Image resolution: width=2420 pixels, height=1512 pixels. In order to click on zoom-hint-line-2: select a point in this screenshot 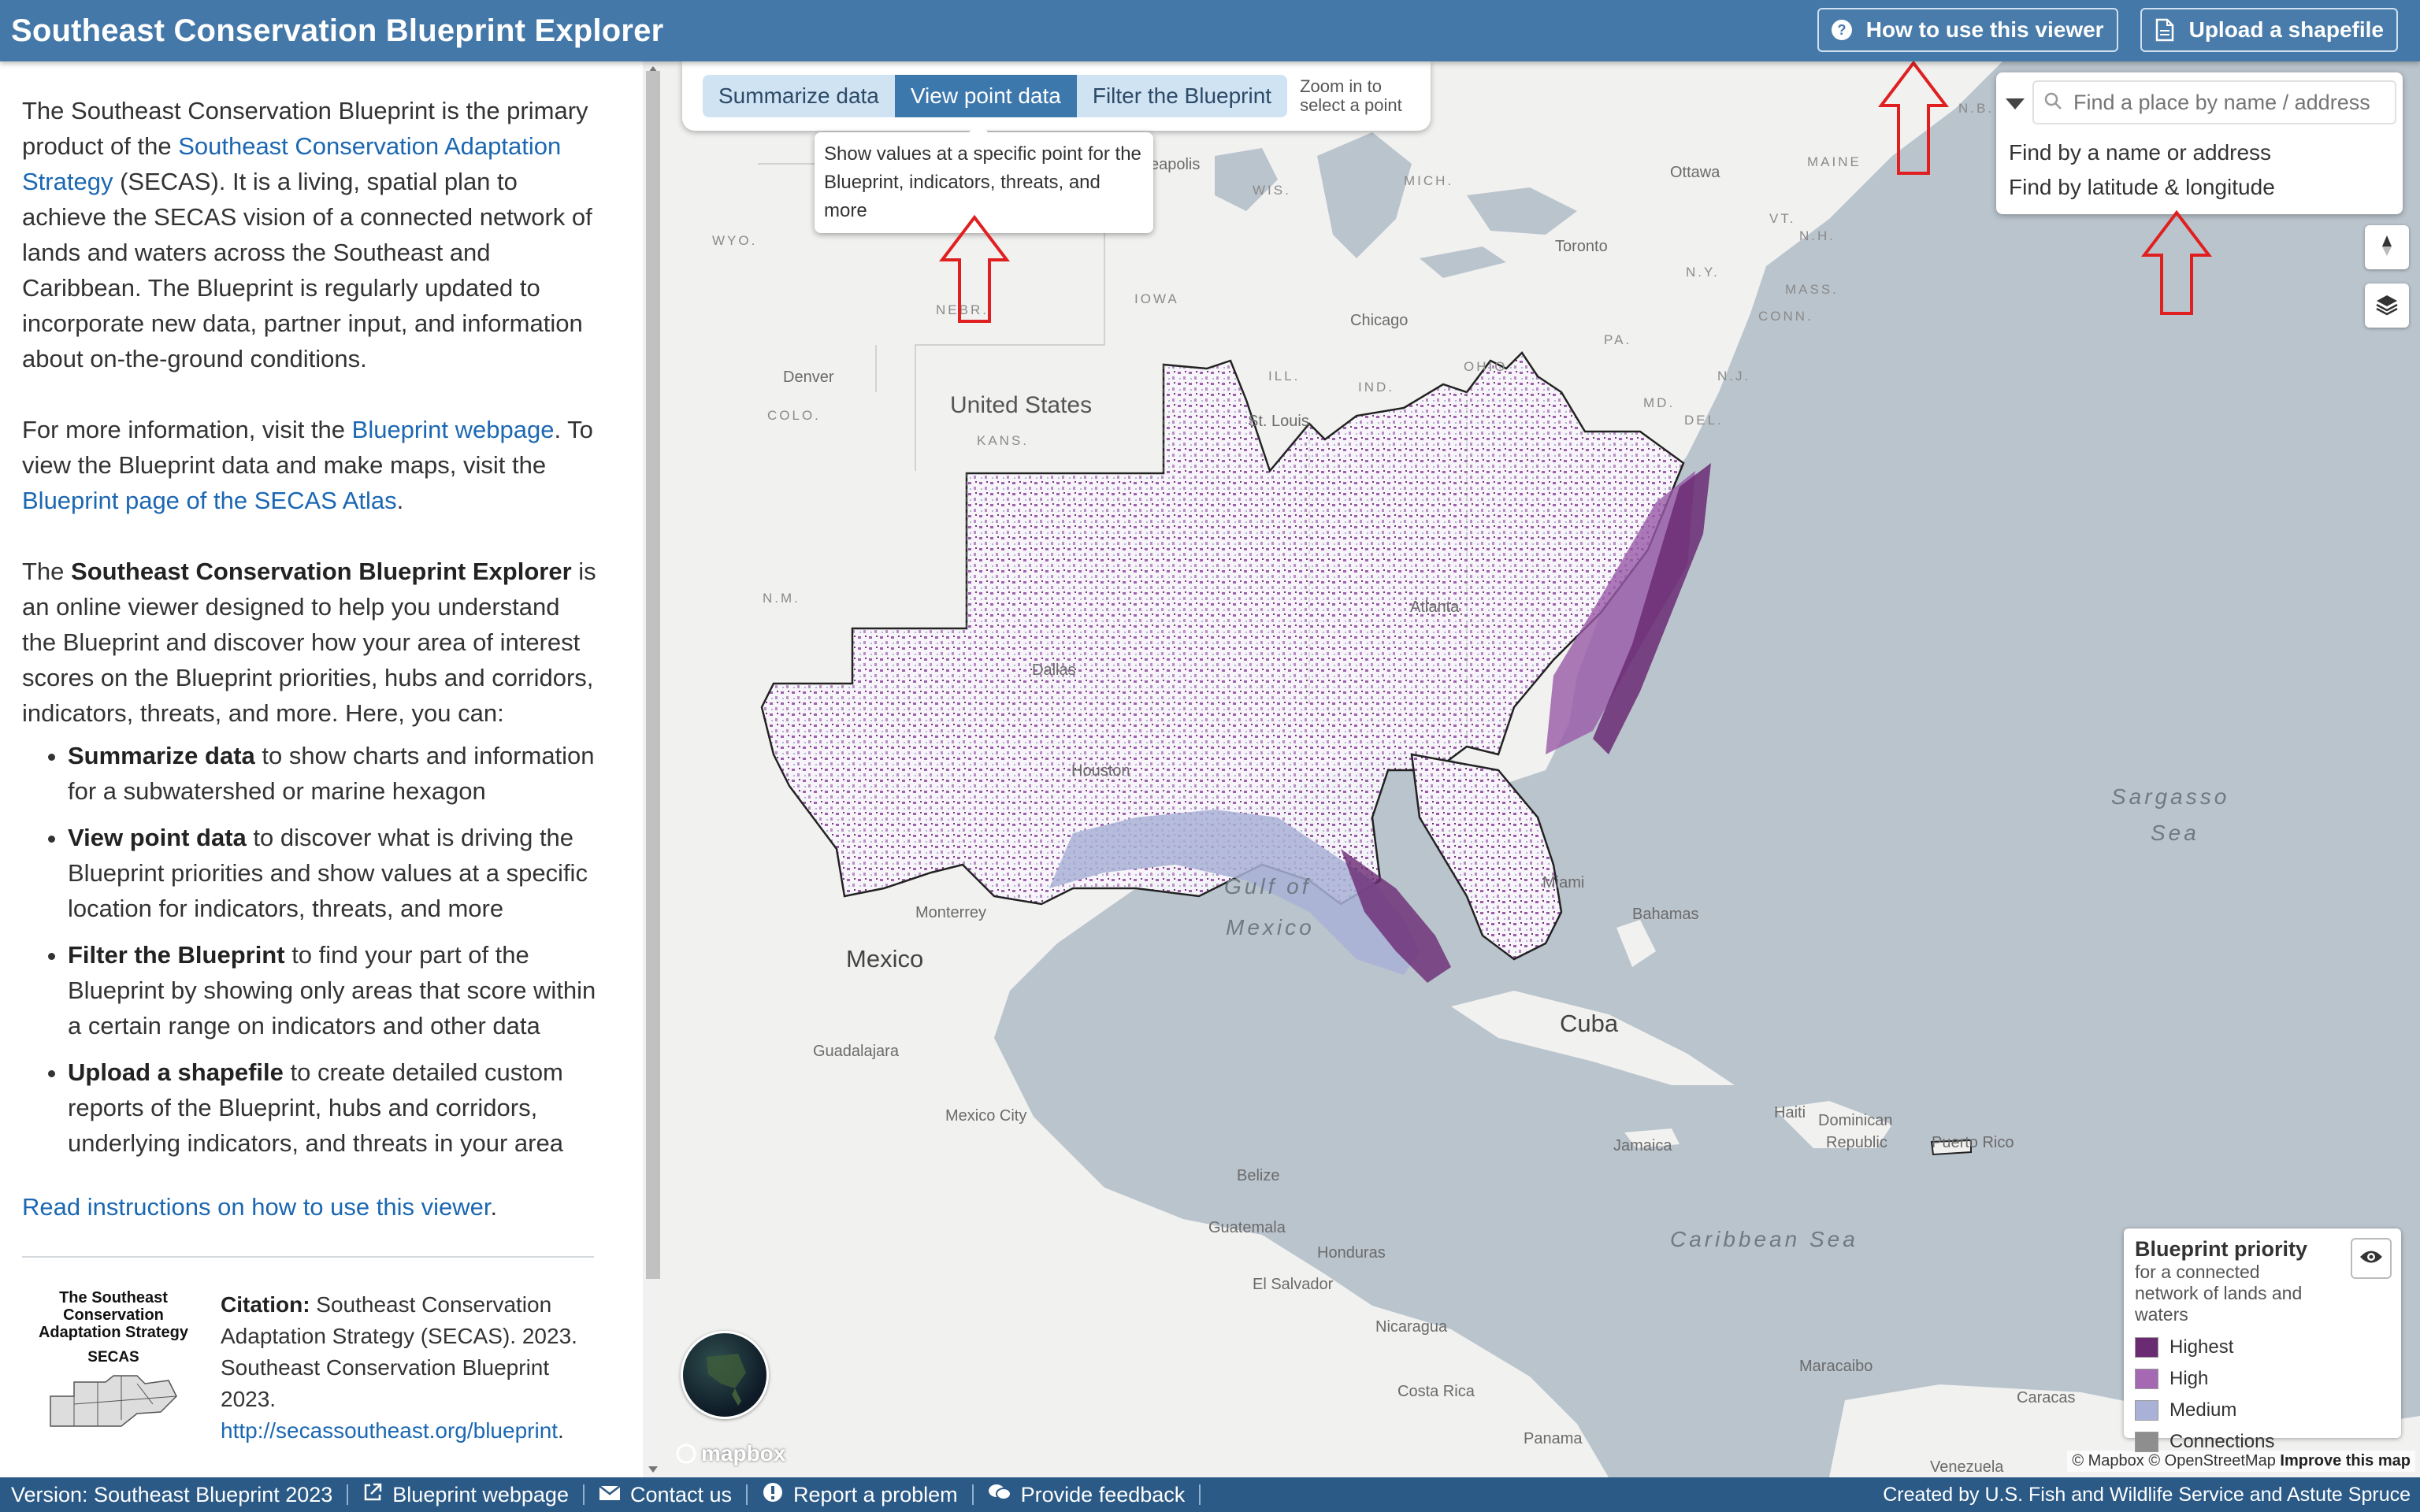, I will do `click(1351, 105)`.